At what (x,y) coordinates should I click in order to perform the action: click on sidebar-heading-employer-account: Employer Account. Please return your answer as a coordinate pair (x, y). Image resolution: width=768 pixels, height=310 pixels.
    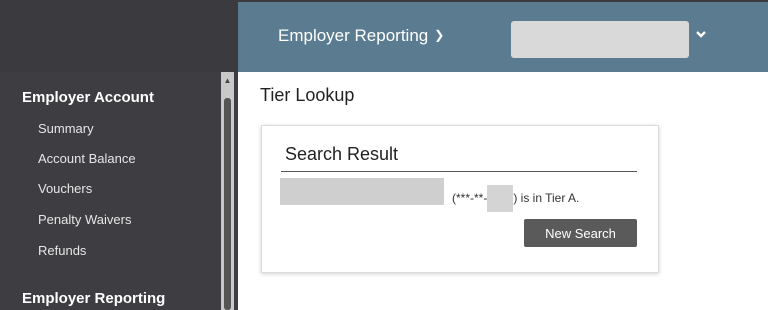
    Looking at the image, I should click on (88, 97).